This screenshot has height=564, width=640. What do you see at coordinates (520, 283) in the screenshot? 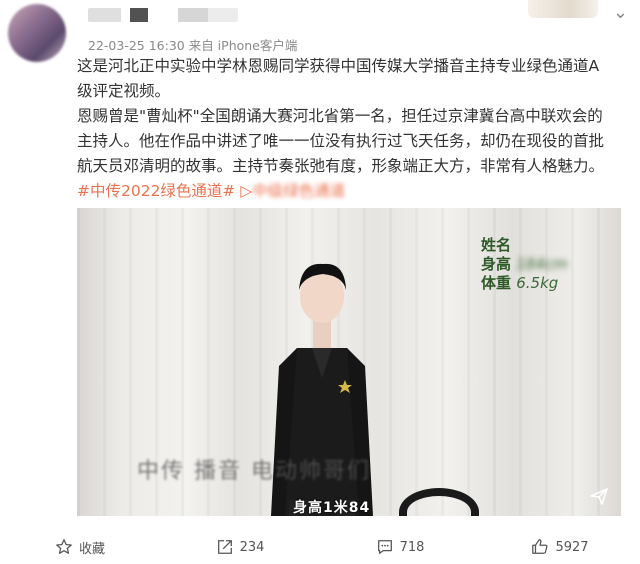
I see `stat-weight: 体重 6.5kg` at bounding box center [520, 283].